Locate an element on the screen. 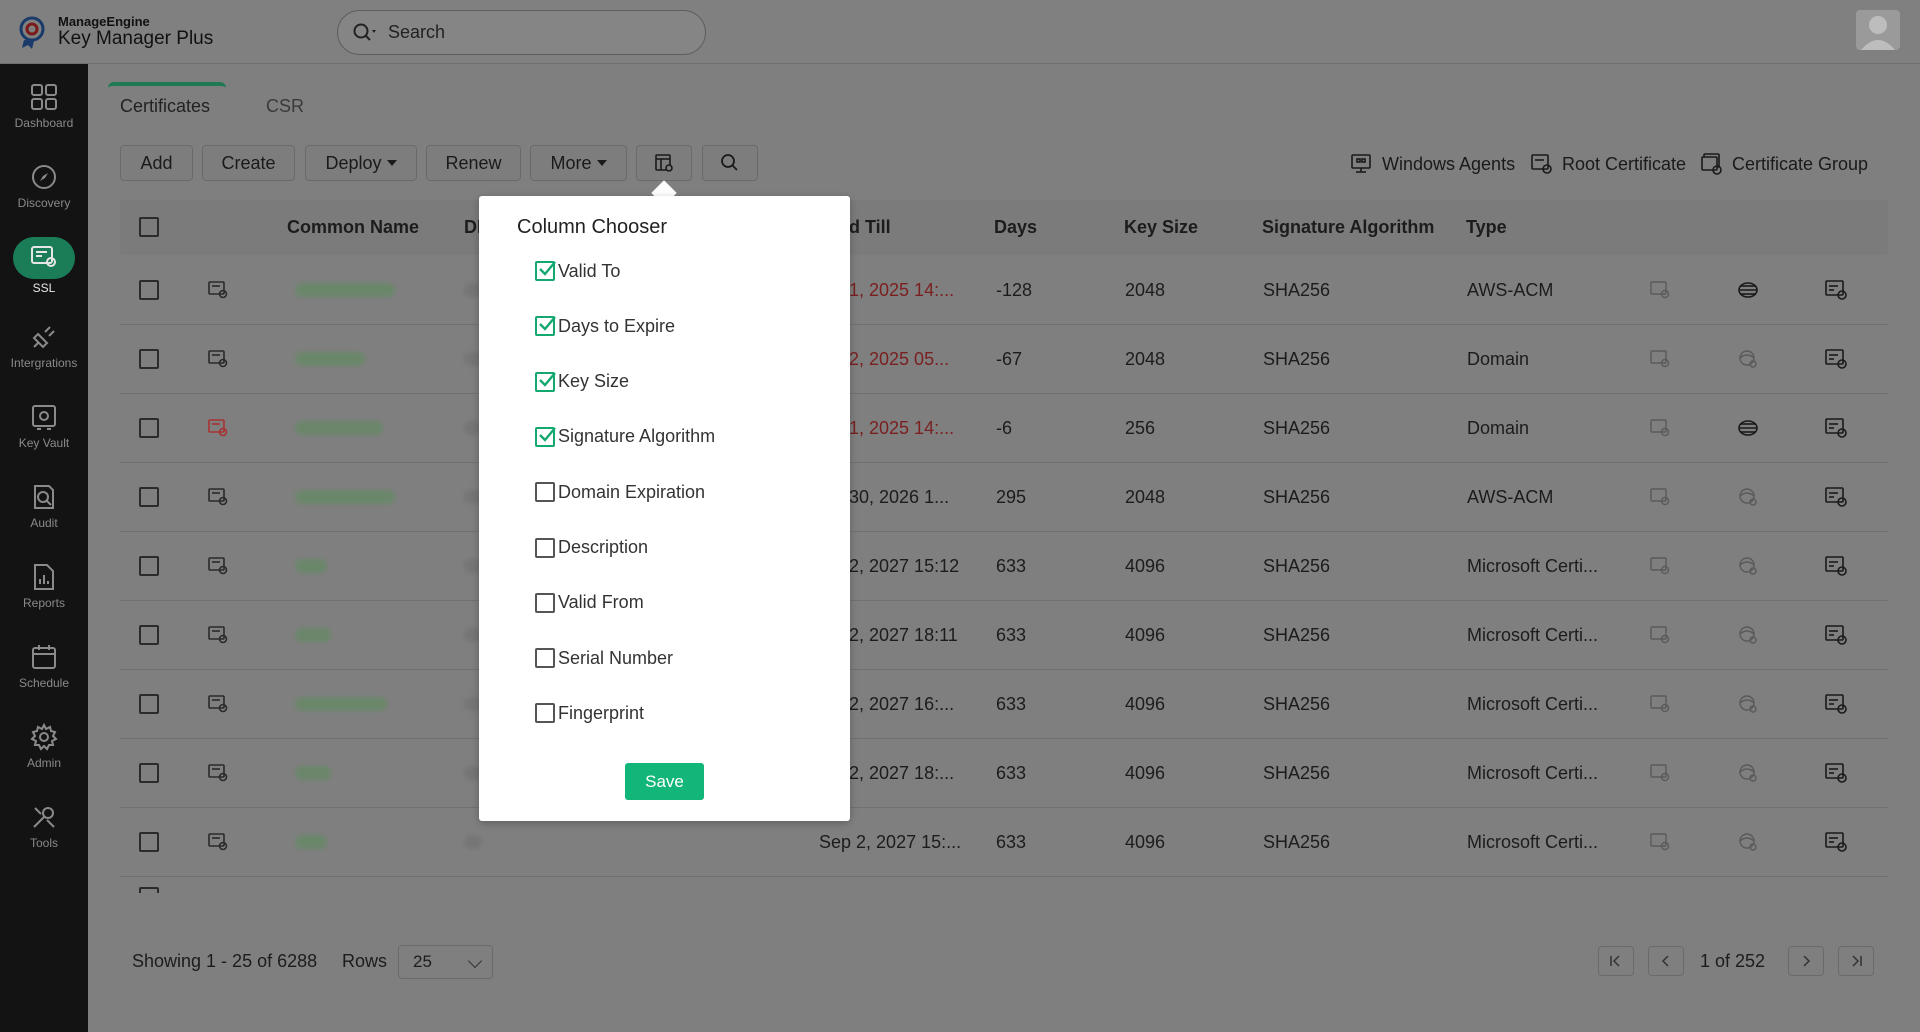  column-header-key-size: Key Size is located at coordinates (1161, 227).